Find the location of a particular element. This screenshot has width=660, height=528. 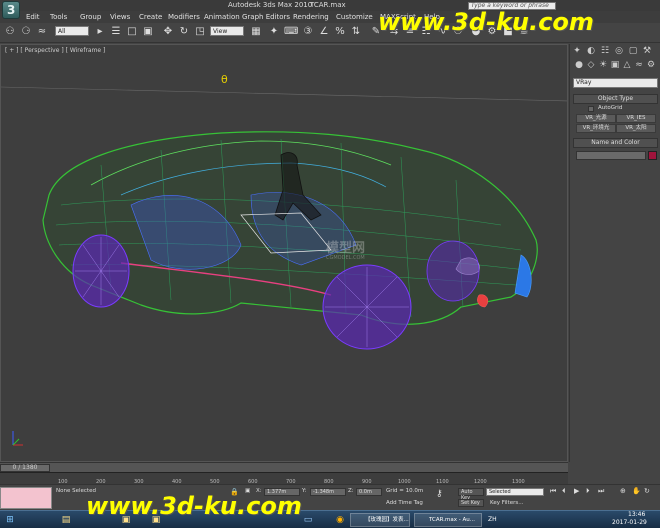

helpers-icon: △ is located at coordinates (627, 65).